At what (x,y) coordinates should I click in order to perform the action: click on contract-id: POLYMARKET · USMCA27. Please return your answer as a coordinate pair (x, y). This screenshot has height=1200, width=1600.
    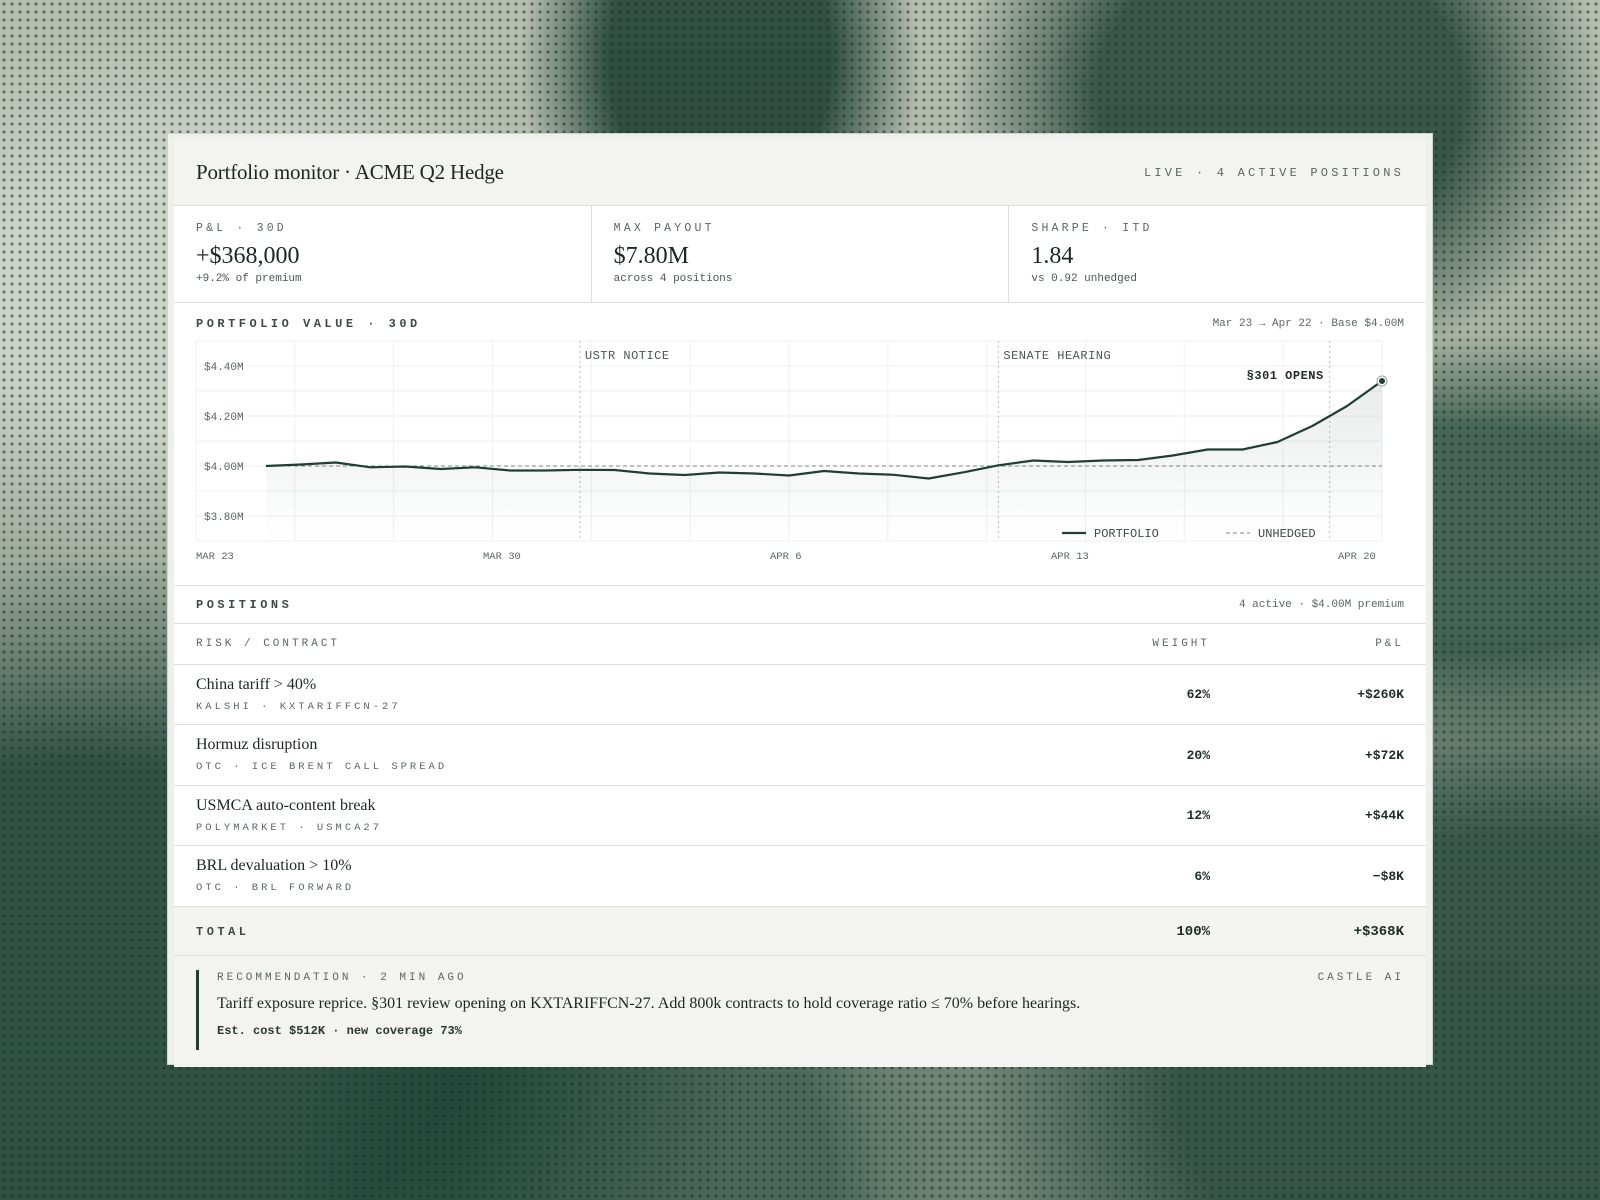
    Looking at the image, I should click on (289, 827).